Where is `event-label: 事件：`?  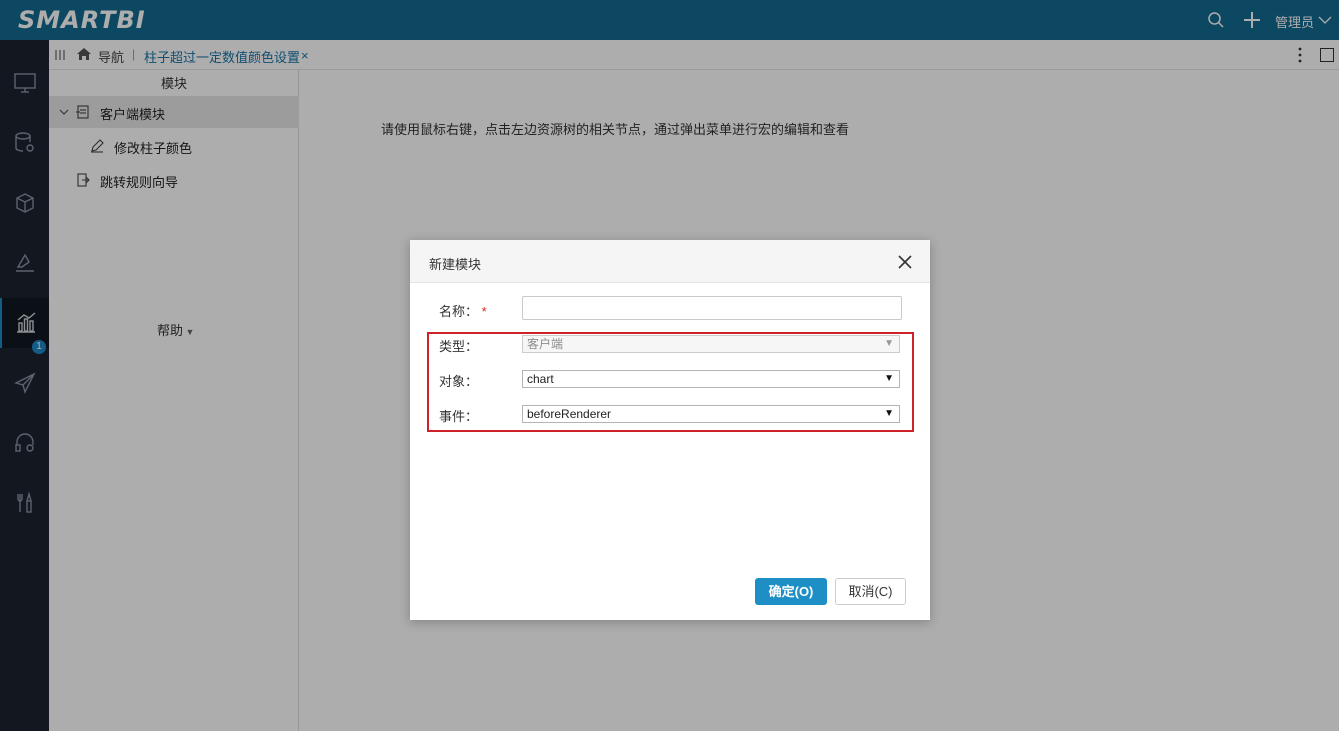 event-label: 事件： is located at coordinates (459, 416).